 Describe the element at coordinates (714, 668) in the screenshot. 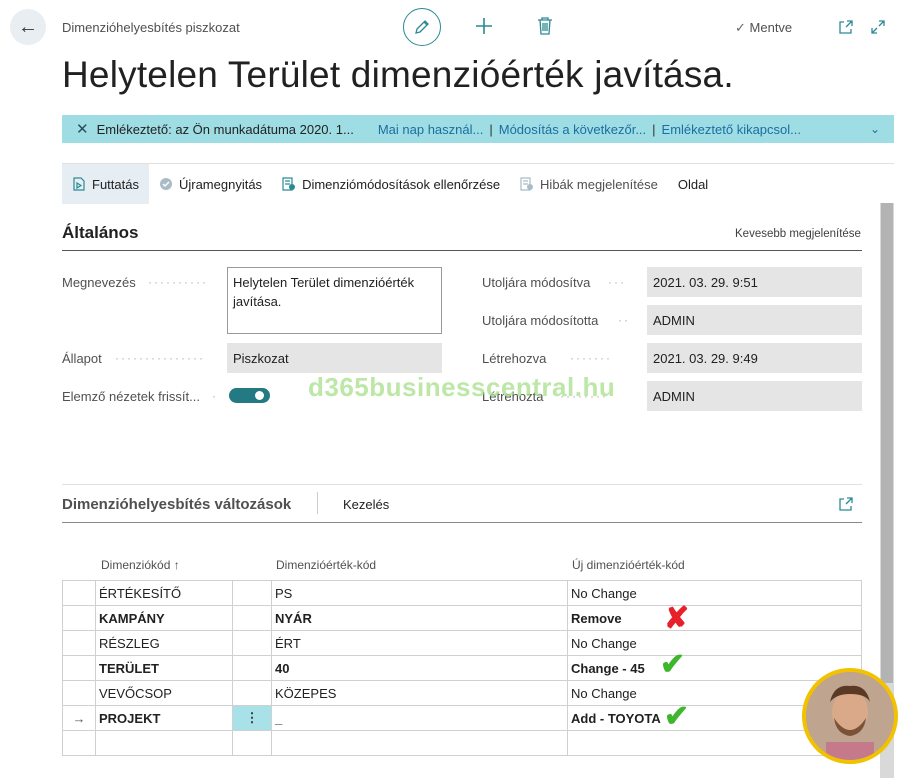

I see `new-value-cell: Change - 45` at that location.